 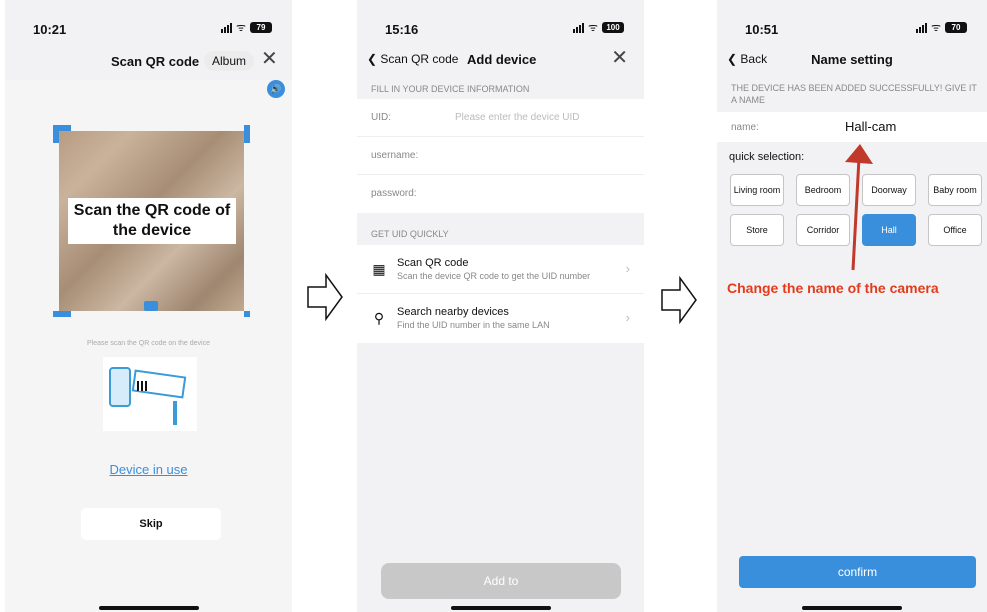 I want to click on name-field: name: Hall-cam, so click(x=852, y=127).